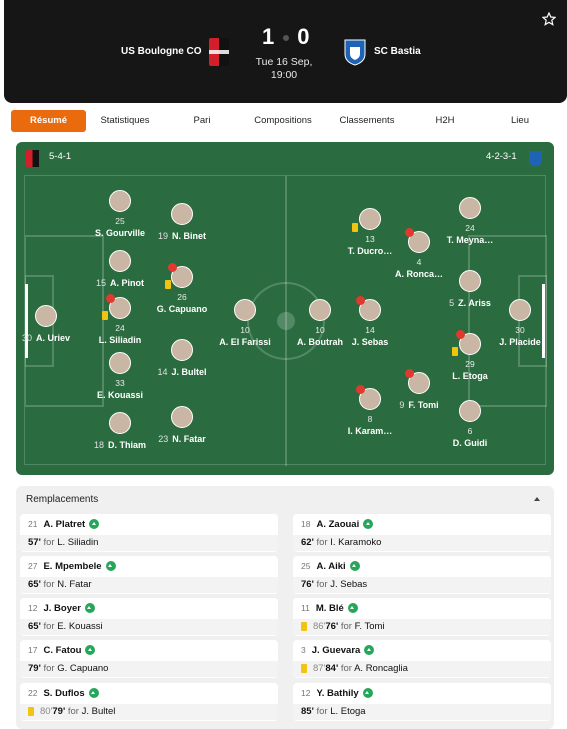  What do you see at coordinates (125, 121) in the screenshot?
I see `tab-statistiques: Statistiques` at bounding box center [125, 121].